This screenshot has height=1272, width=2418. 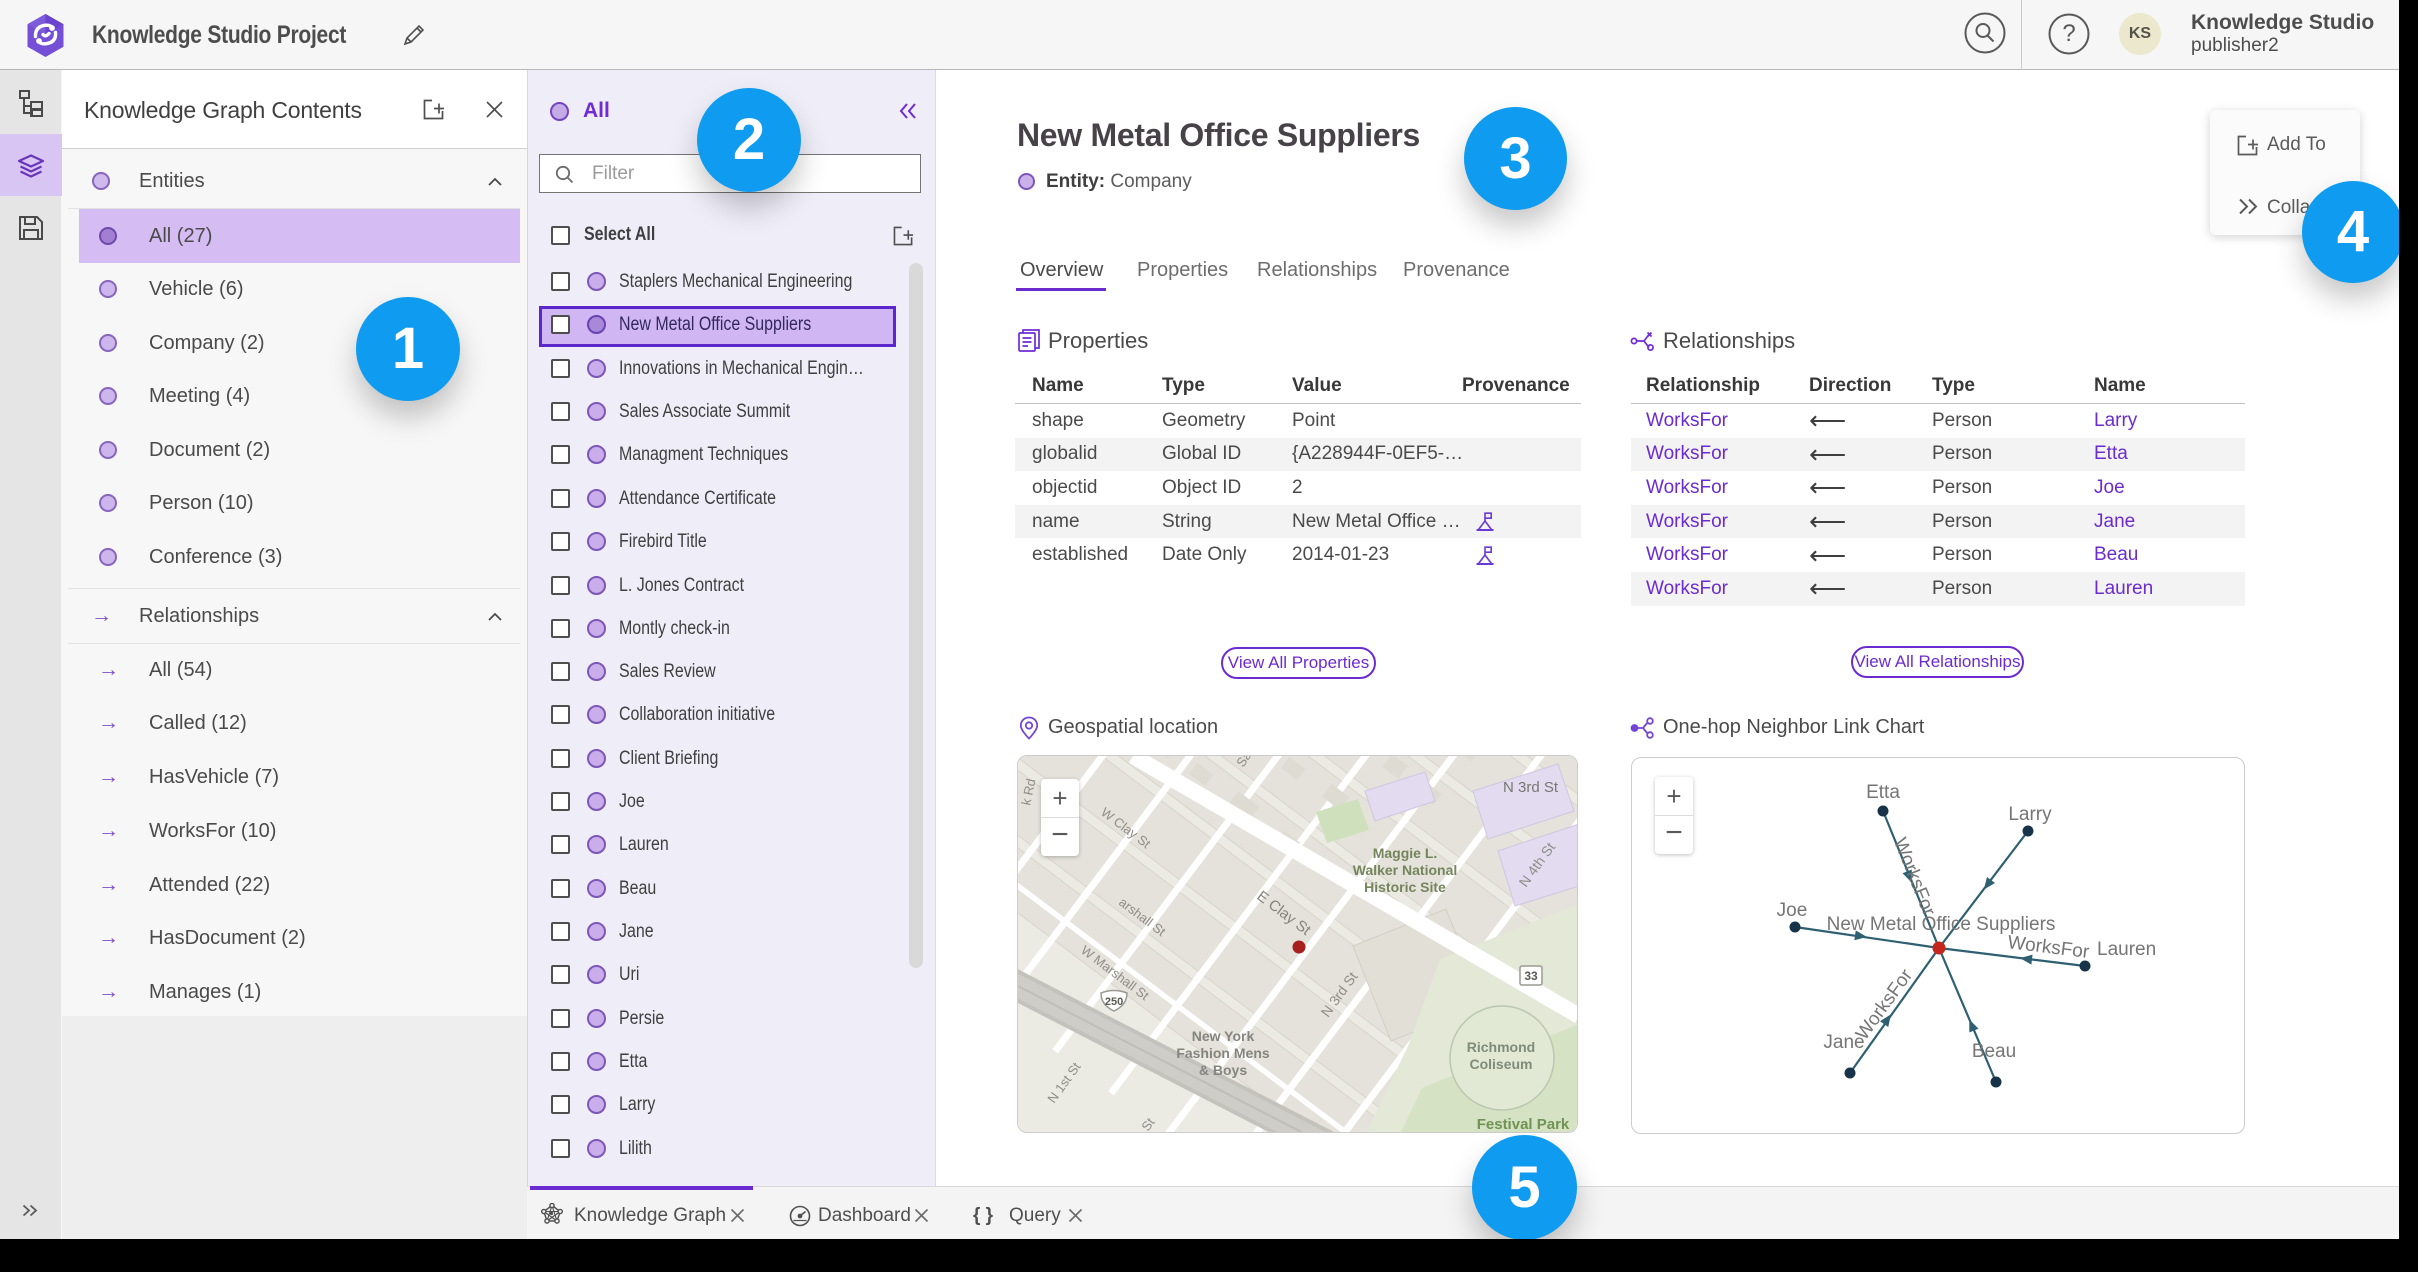 I want to click on svg-text: Beau, so click(x=1994, y=1051).